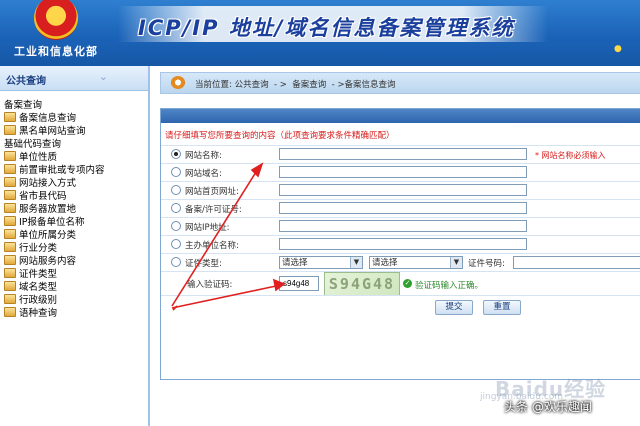 This screenshot has width=640, height=426. Describe the element at coordinates (570, 155) in the screenshot. I see `required-note: * 网站名称必须输入` at that location.